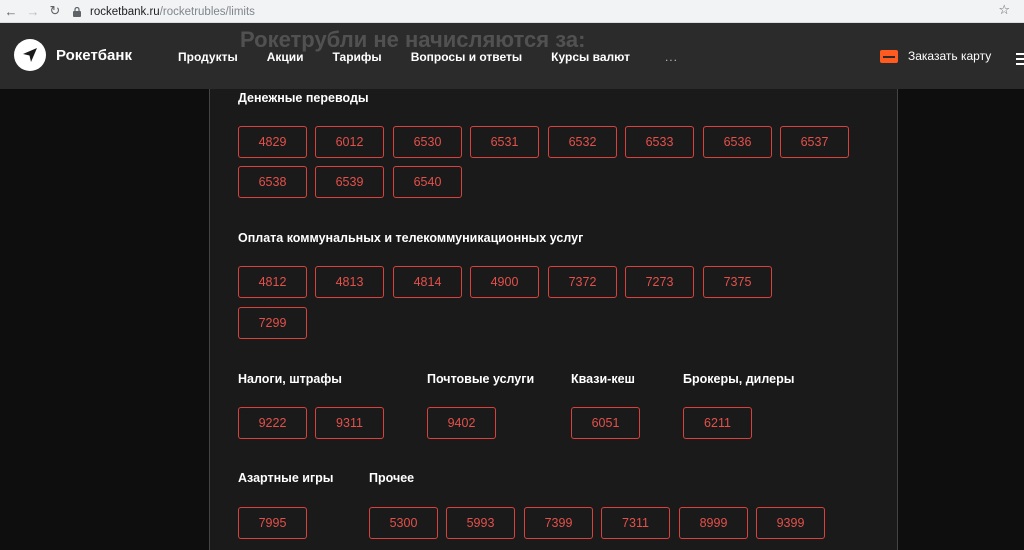  What do you see at coordinates (582, 282) in the screenshot?
I see `mcc-code: 7372` at bounding box center [582, 282].